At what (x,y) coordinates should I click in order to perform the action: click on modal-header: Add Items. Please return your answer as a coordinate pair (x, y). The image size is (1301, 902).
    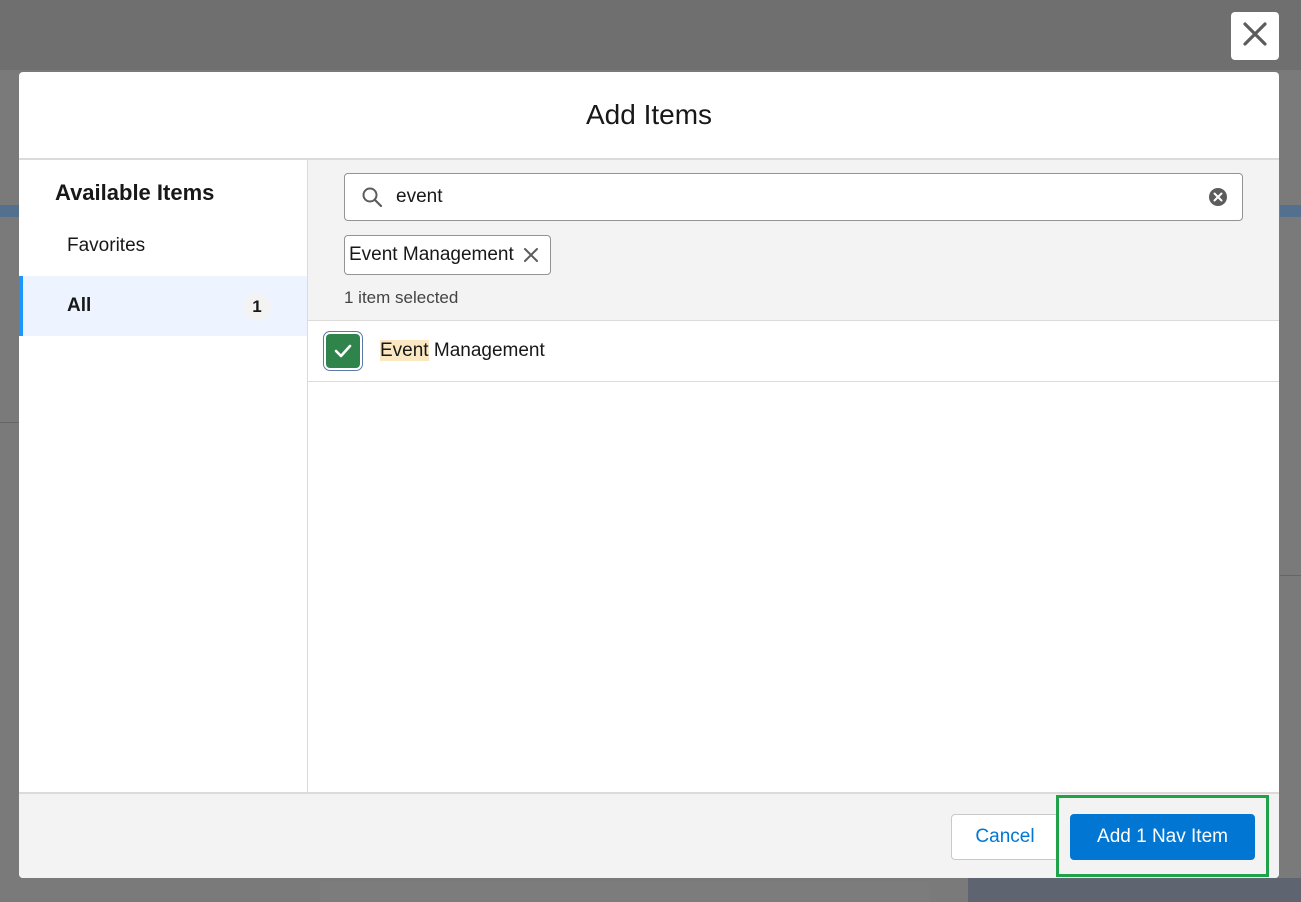
    Looking at the image, I should click on (649, 116).